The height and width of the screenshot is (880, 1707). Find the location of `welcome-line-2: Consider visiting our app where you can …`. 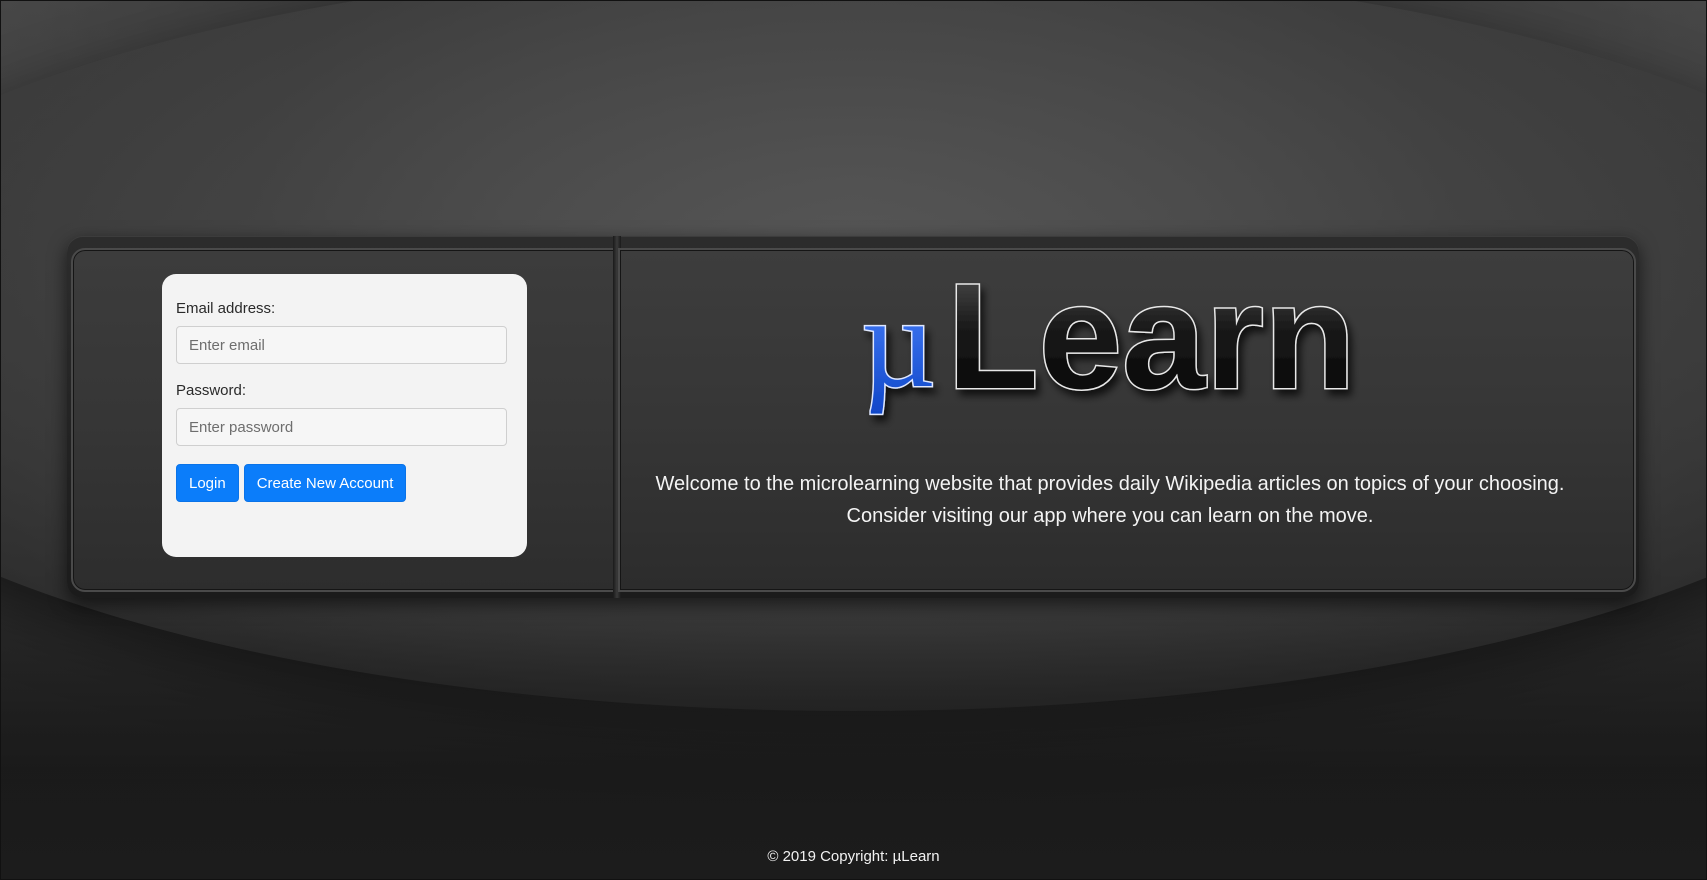

welcome-line-2: Consider visiting our app where you can … is located at coordinates (1110, 516).